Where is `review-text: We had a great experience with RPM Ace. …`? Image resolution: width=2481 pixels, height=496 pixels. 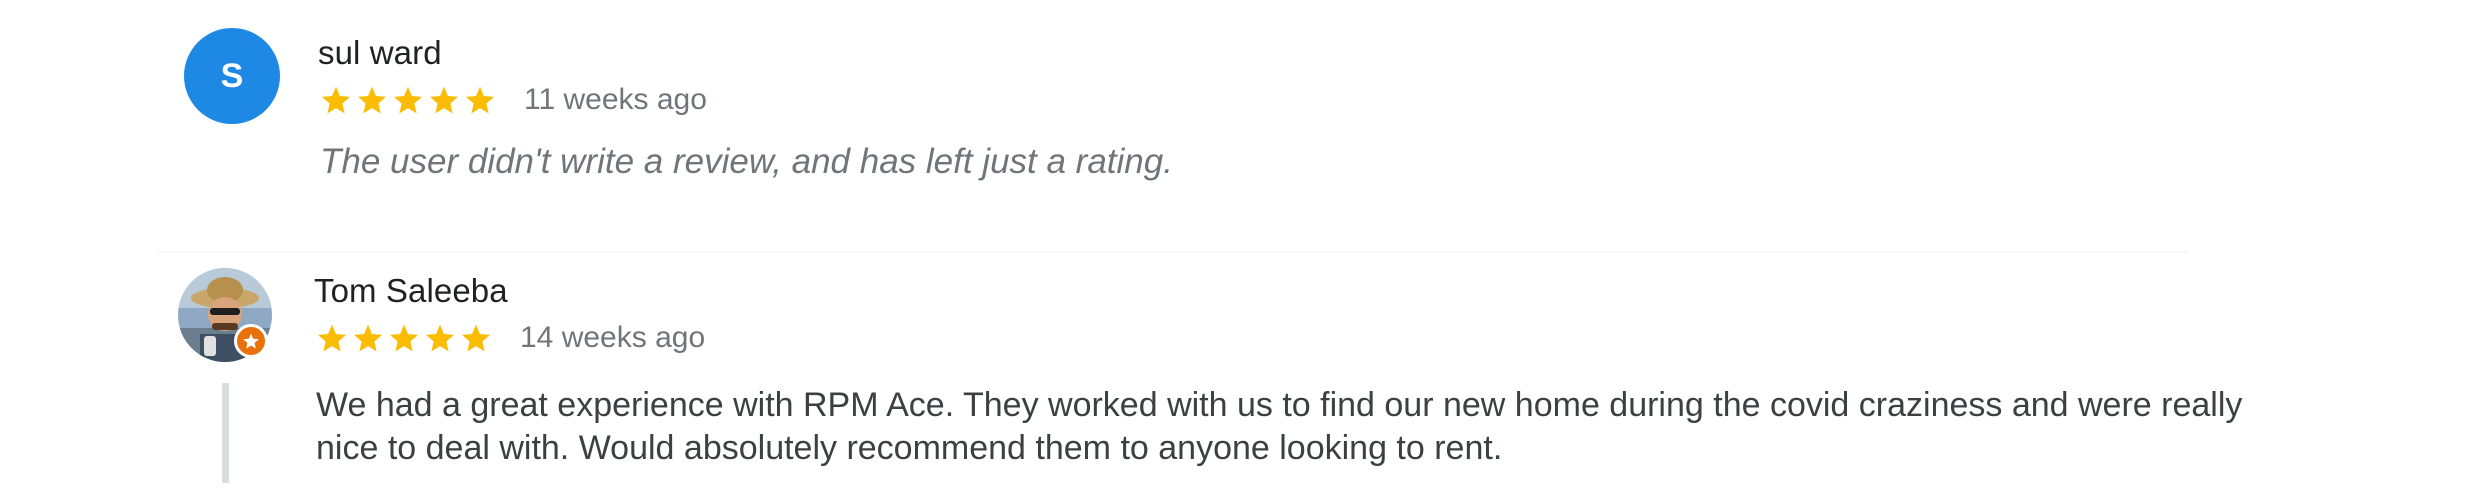 review-text: We had a great experience with RPM Ace. … is located at coordinates (1279, 426).